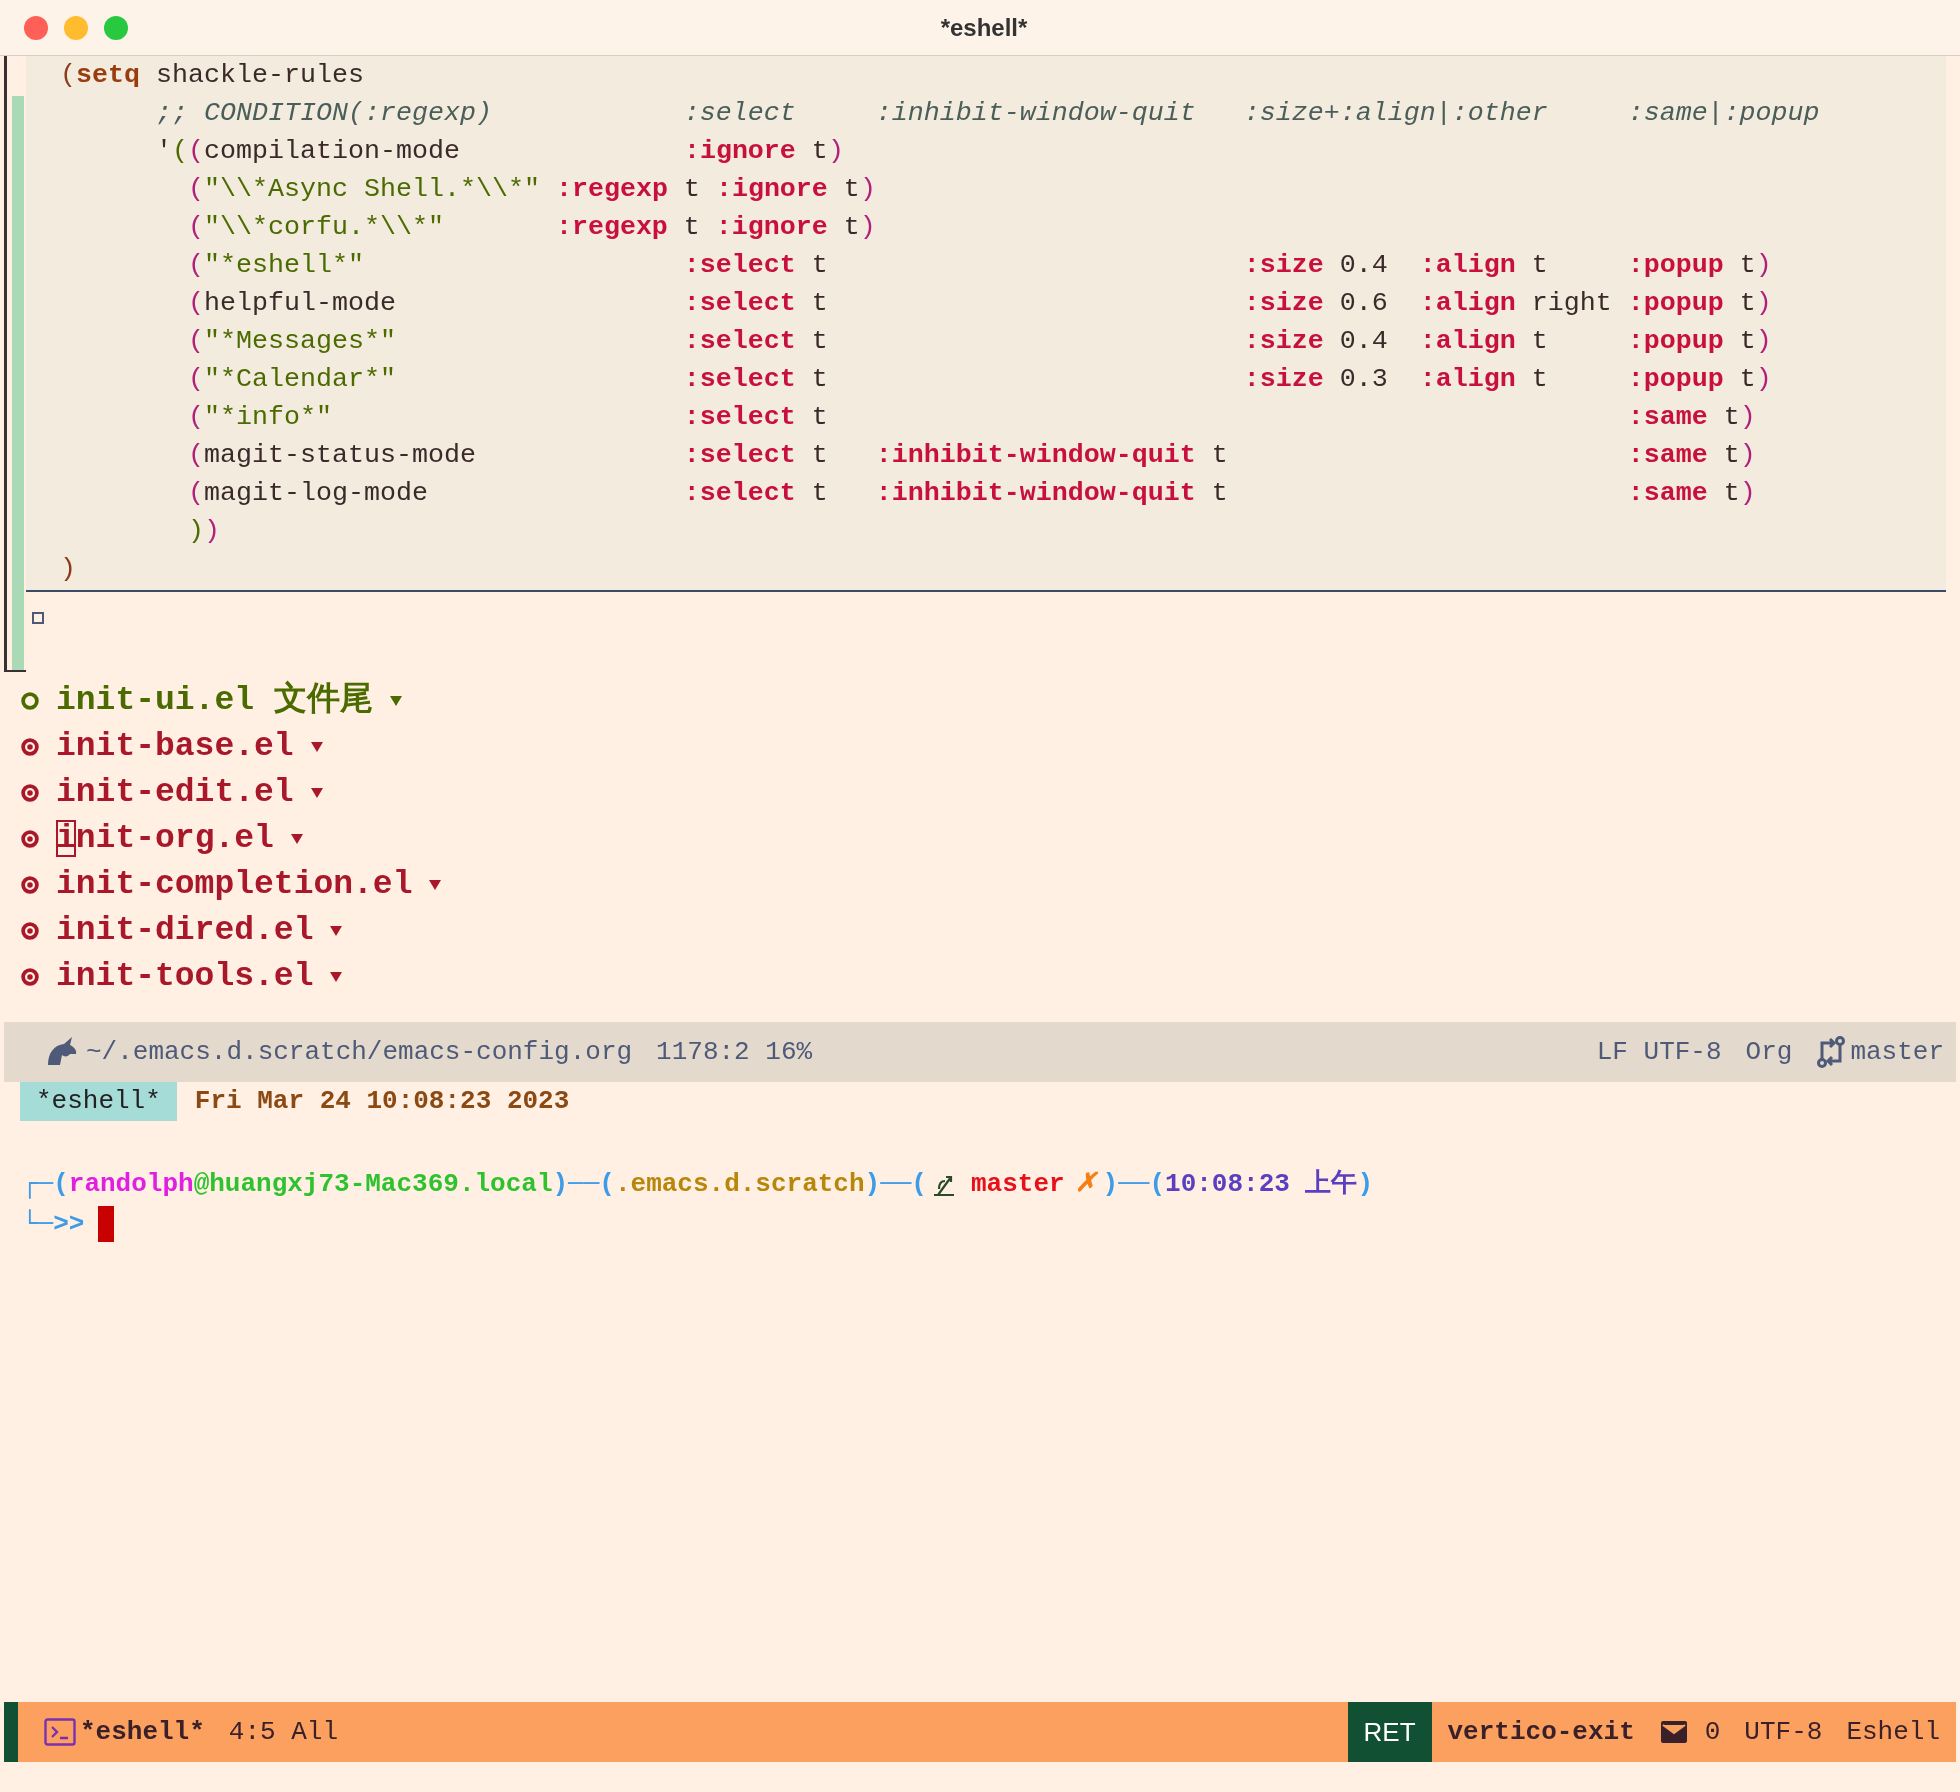  Describe the element at coordinates (1673, 1732) in the screenshot. I see `mail-icon` at that location.